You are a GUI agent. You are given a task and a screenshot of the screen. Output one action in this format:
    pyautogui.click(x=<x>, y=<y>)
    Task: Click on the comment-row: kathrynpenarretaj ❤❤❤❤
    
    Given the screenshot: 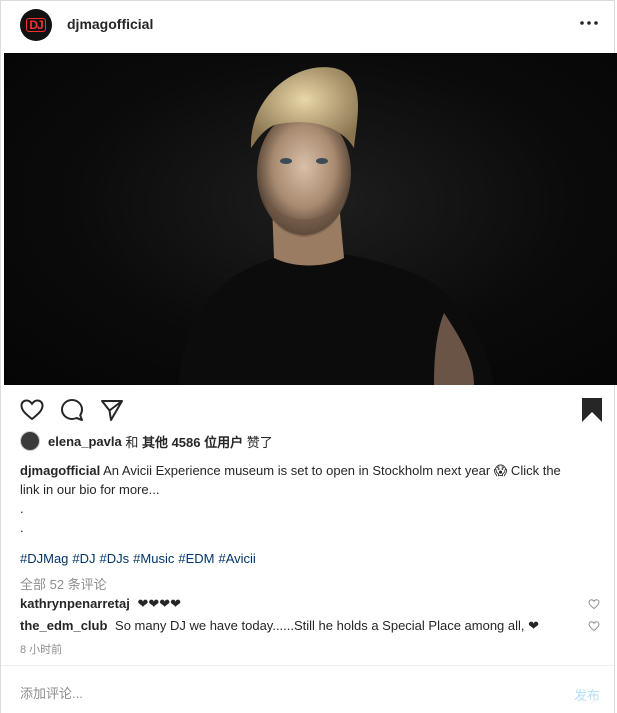 What is the action you would take?
    pyautogui.click(x=310, y=604)
    